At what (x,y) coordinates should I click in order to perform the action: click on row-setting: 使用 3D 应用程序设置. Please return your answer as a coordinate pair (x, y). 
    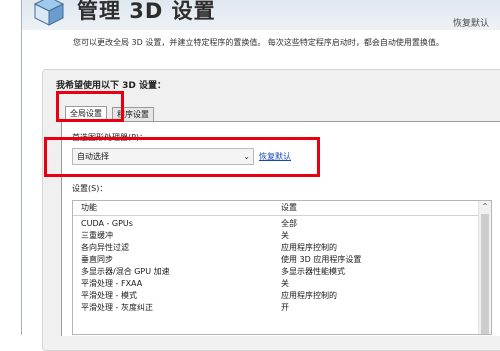
    Looking at the image, I should click on (321, 259).